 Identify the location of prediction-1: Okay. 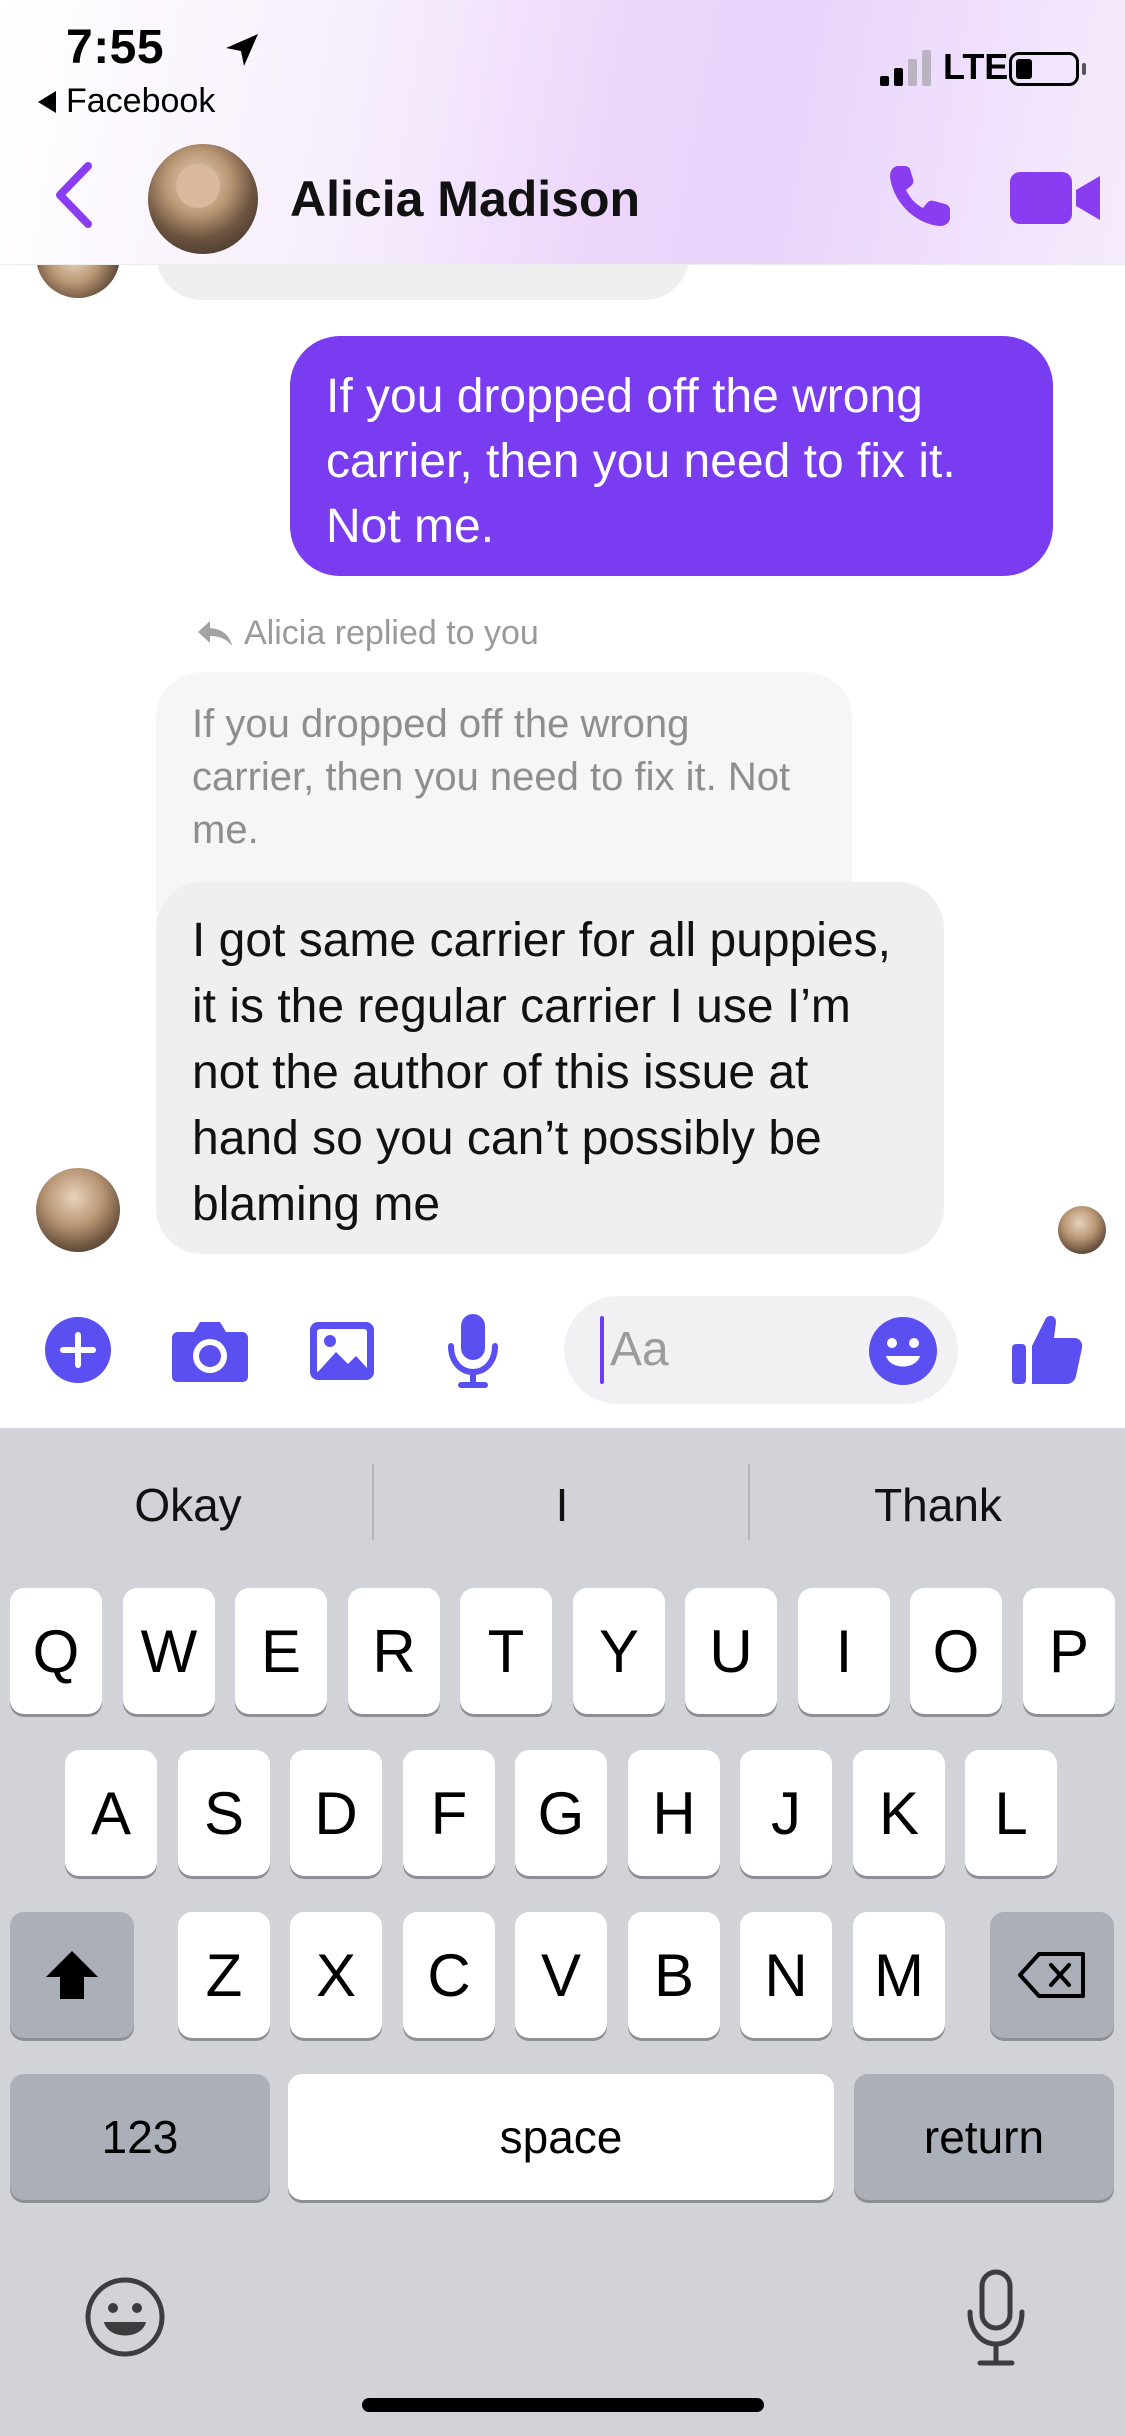
(188, 1505).